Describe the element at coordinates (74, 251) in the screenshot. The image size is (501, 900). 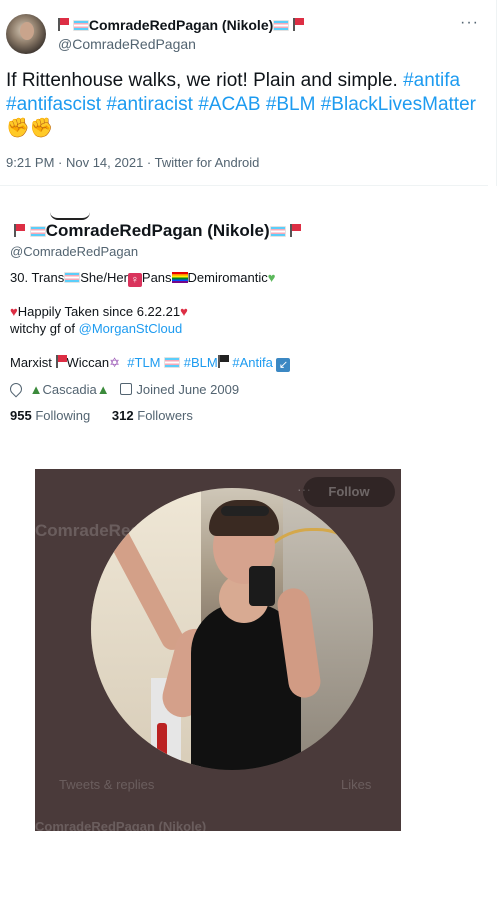
I see `profile-handle: @ComradeRedPagan` at that location.